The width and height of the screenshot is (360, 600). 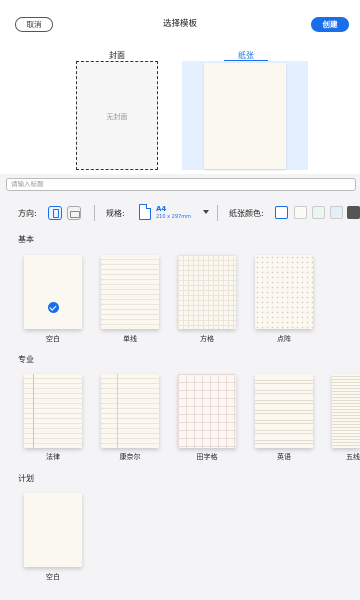 What do you see at coordinates (74, 213) in the screenshot?
I see `landscape-orientation-icon` at bounding box center [74, 213].